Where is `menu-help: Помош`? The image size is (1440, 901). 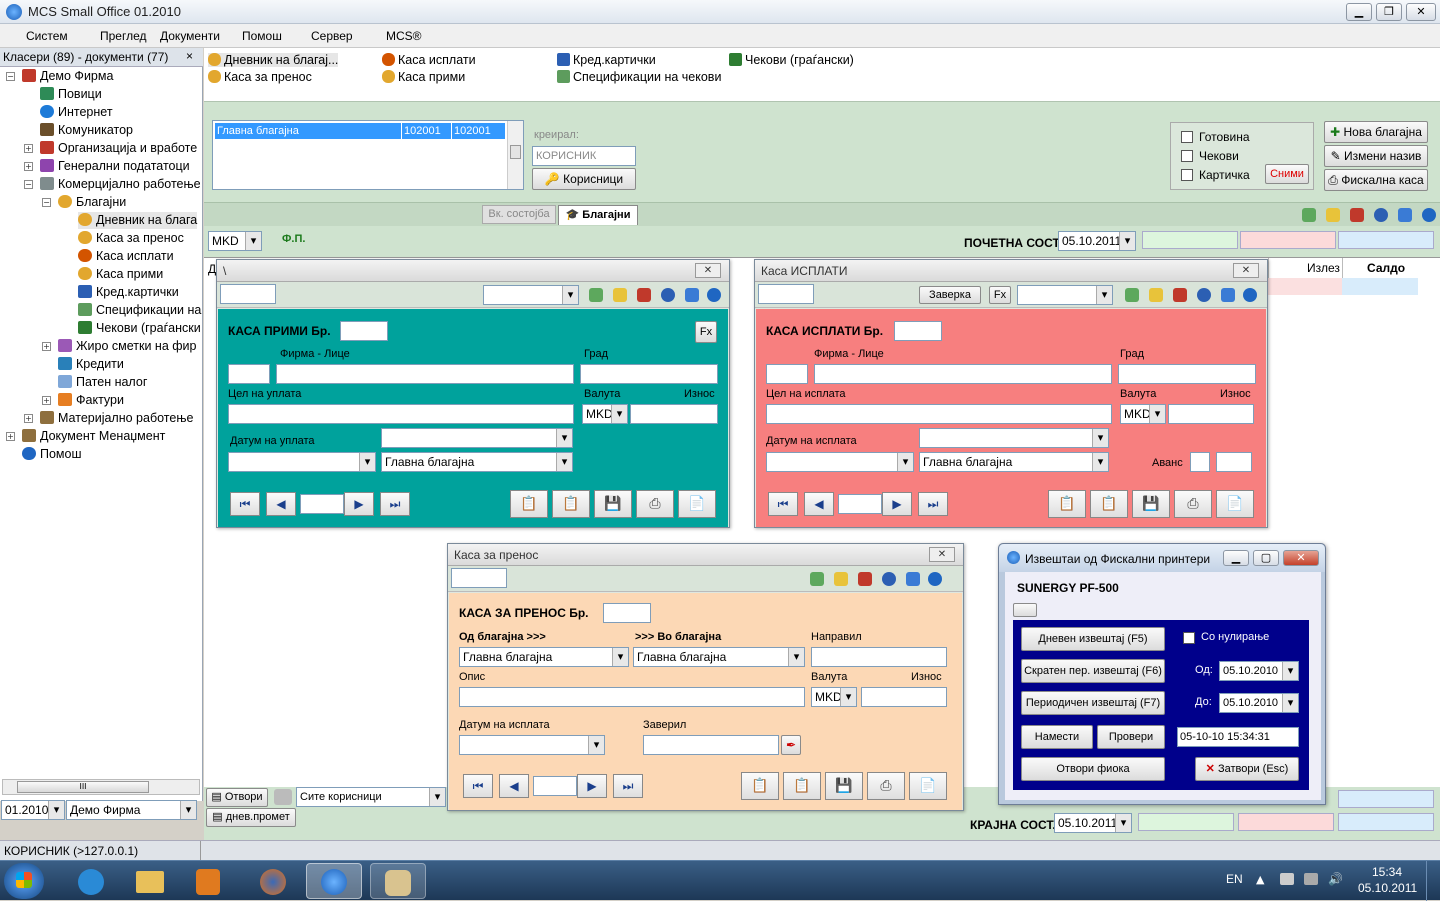 menu-help: Помош is located at coordinates (262, 36).